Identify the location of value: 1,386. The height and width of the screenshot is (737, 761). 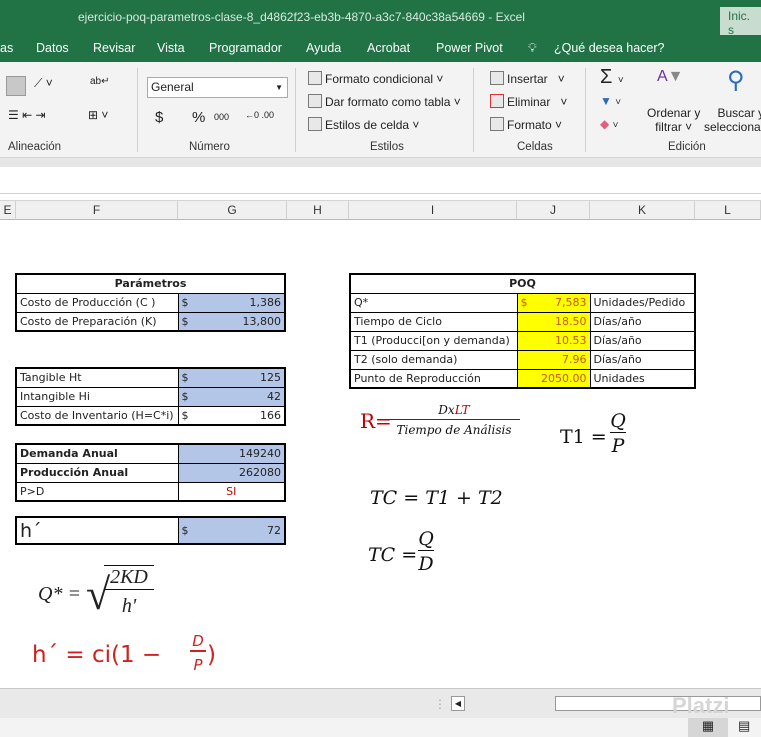
(265, 302).